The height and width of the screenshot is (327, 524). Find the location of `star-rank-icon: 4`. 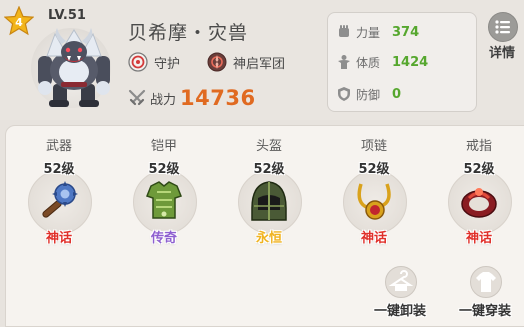

star-rank-icon: 4 is located at coordinates (19, 21).